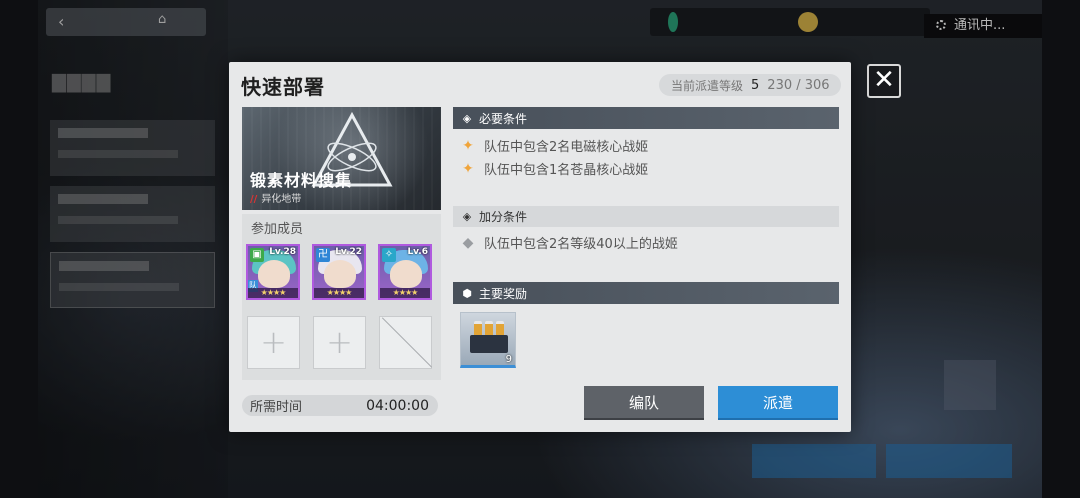  Describe the element at coordinates (405, 342) in the screenshot. I see `locked-member-slot` at that location.